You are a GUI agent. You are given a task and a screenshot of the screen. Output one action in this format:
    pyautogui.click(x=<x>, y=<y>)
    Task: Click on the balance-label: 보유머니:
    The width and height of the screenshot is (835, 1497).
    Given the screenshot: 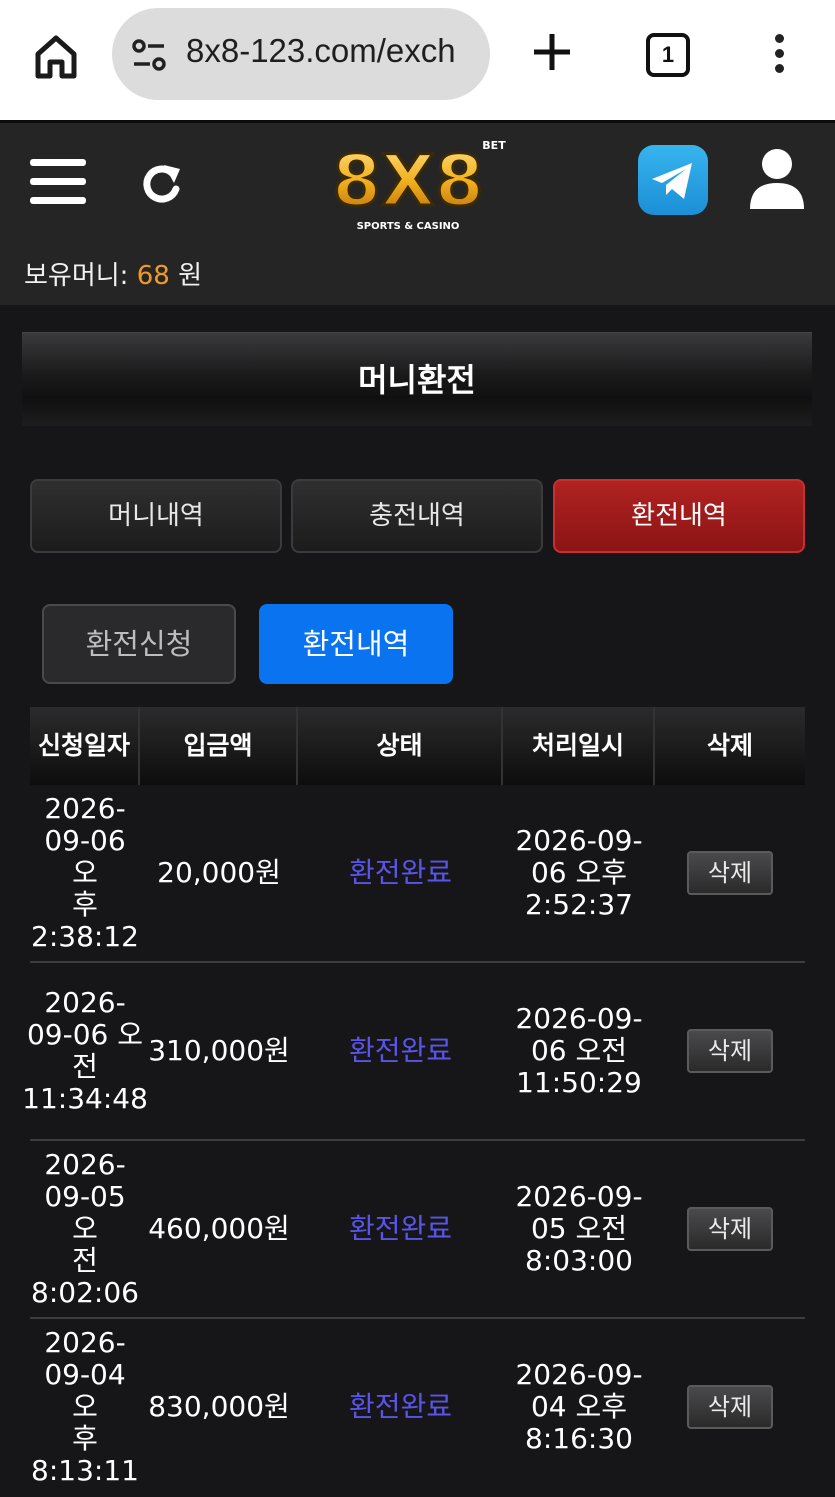 What is the action you would take?
    pyautogui.click(x=76, y=276)
    